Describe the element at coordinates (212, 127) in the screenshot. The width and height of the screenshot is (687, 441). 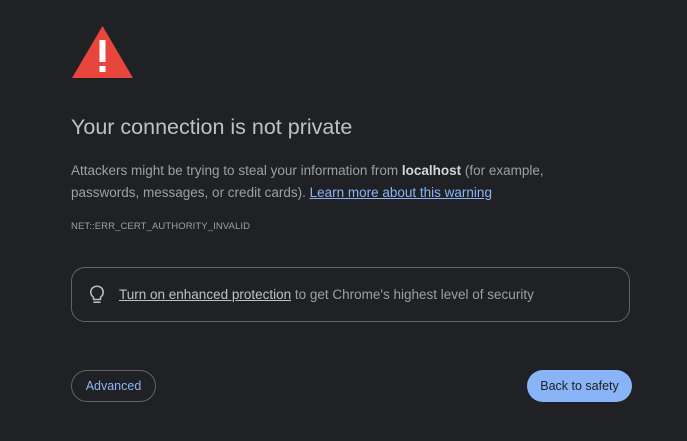
I see `page-title: Your connection is not private` at that location.